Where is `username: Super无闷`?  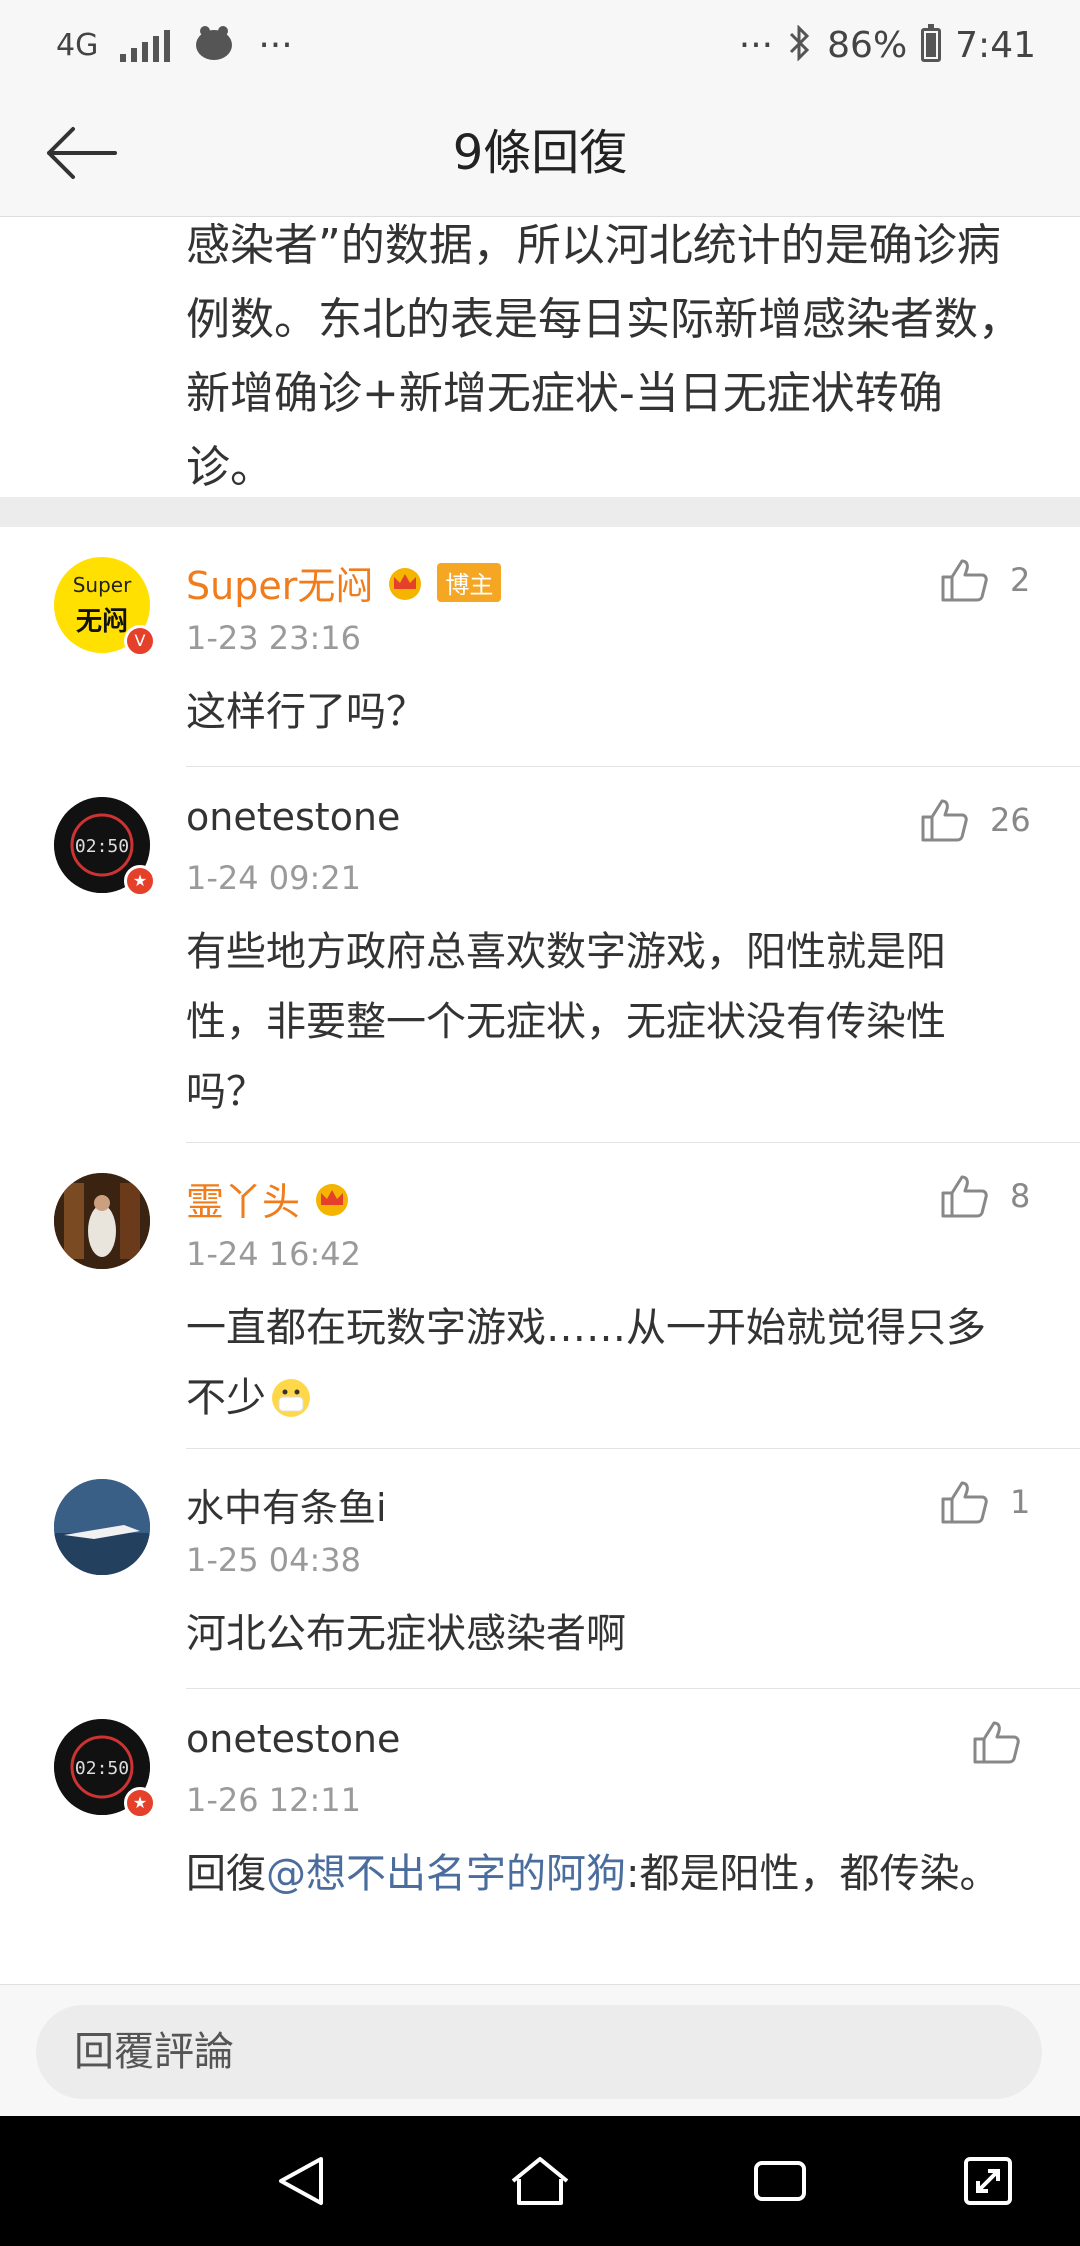
username: Super无闷 is located at coordinates (279, 582).